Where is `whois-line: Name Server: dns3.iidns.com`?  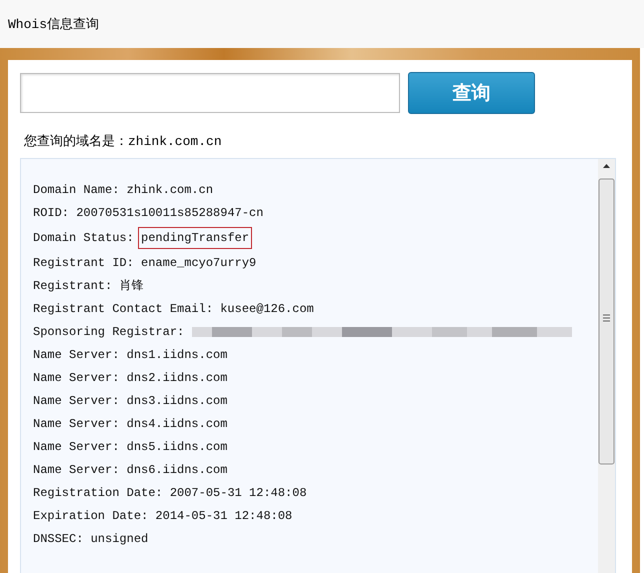 whois-line: Name Server: dns3.iidns.com is located at coordinates (130, 401).